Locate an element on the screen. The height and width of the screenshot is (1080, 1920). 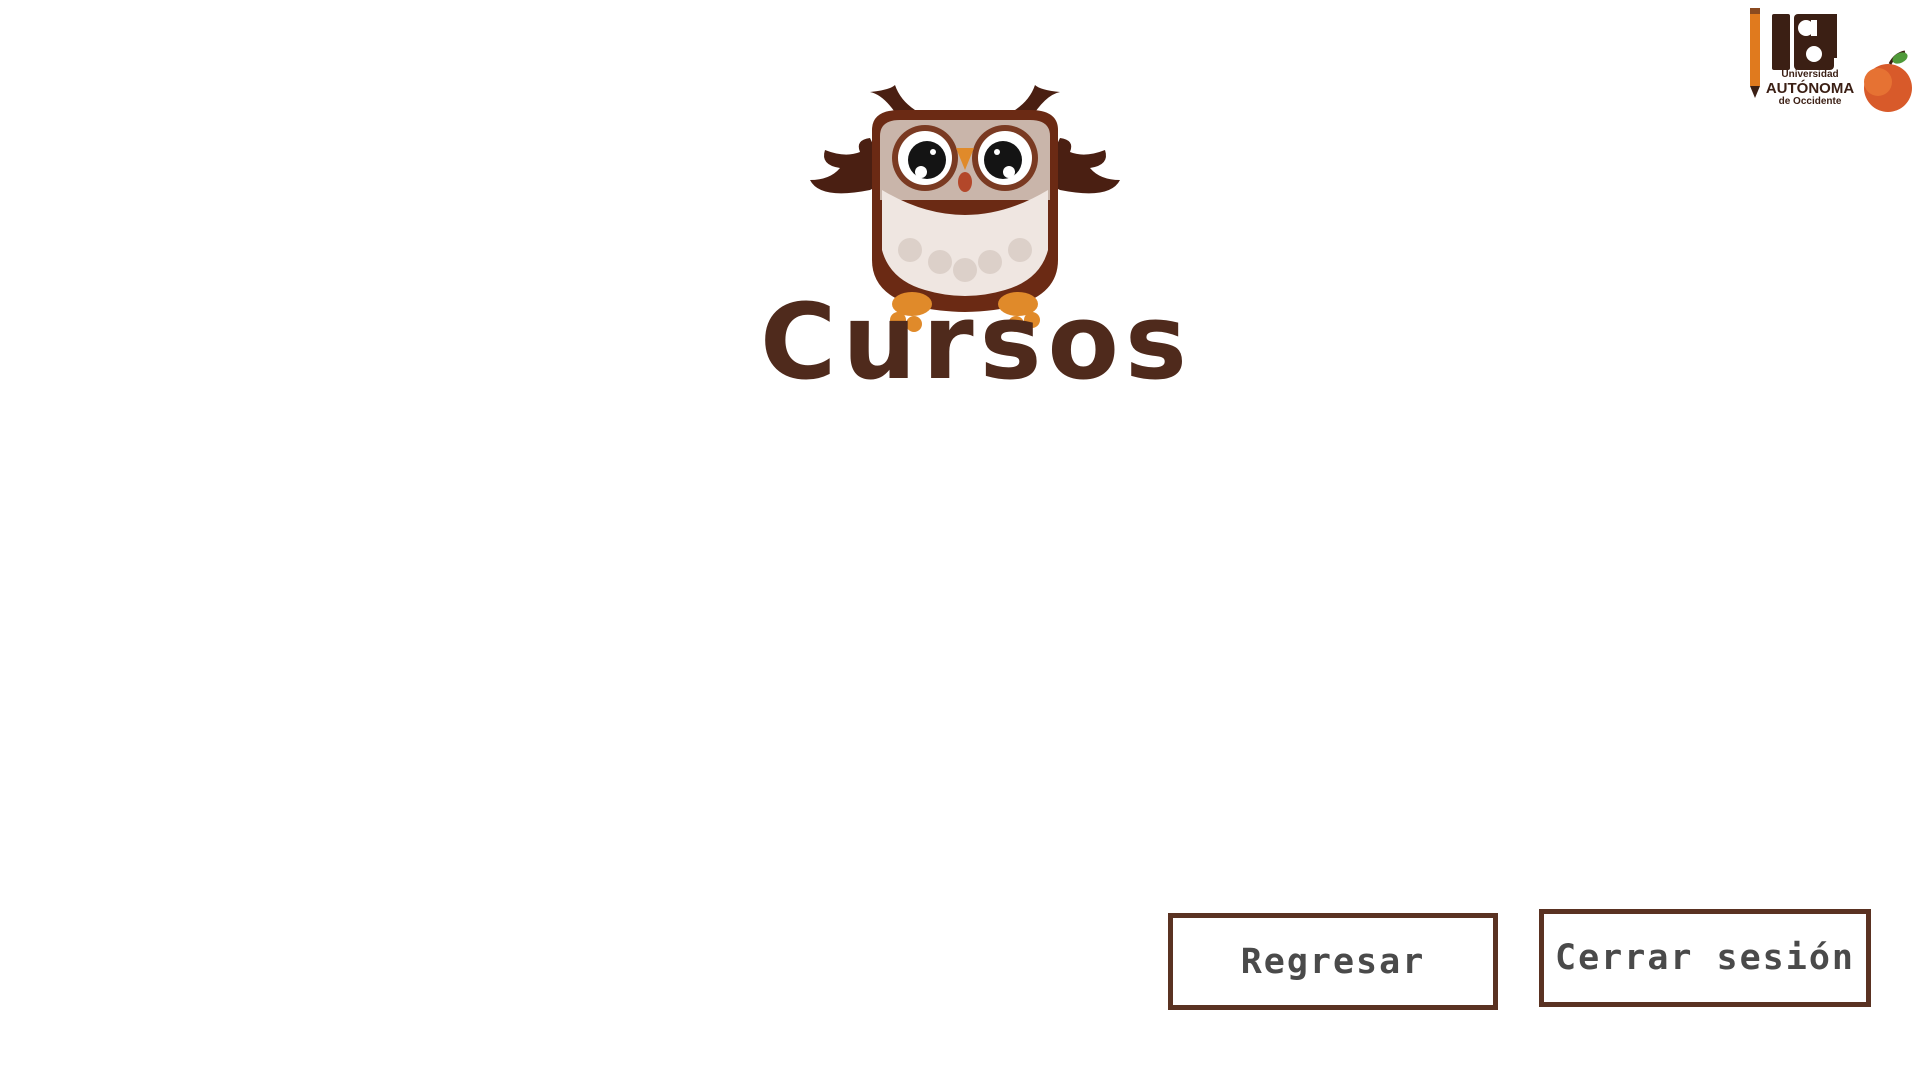
logo-line-2: AUTÓNOMA is located at coordinates (1810, 88).